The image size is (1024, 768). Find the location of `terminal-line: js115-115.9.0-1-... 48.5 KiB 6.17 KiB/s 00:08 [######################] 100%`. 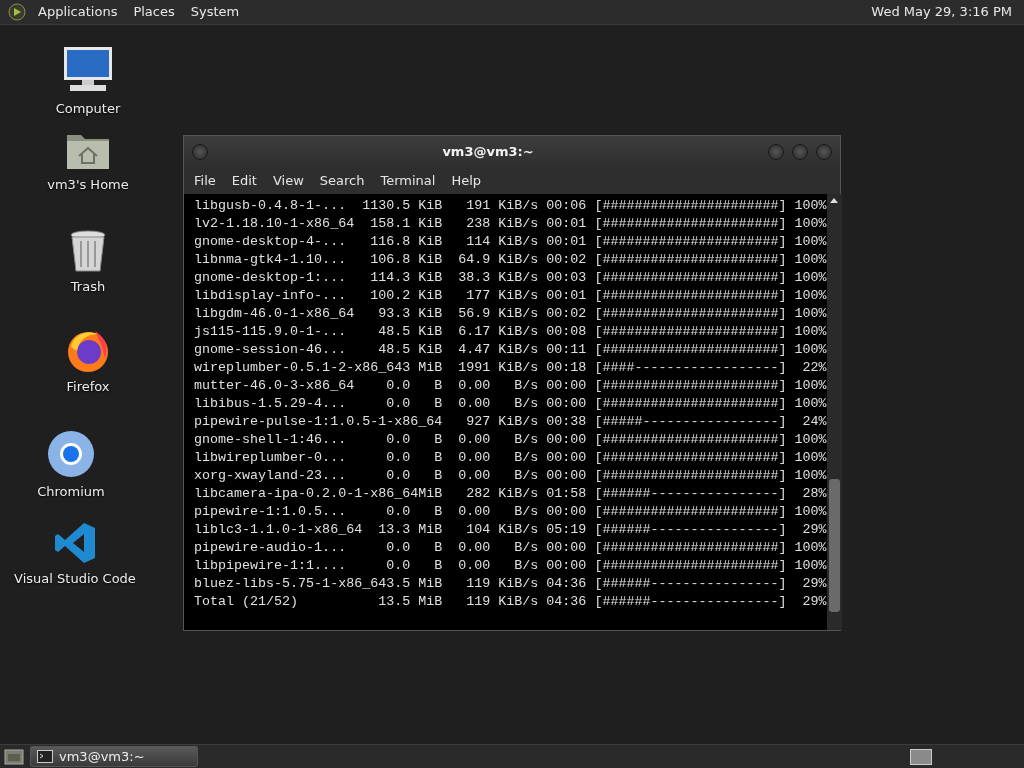

terminal-line: js115-115.9.0-1-... 48.5 KiB 6.17 KiB/s 00:08 [######################] 100% is located at coordinates (510, 332).